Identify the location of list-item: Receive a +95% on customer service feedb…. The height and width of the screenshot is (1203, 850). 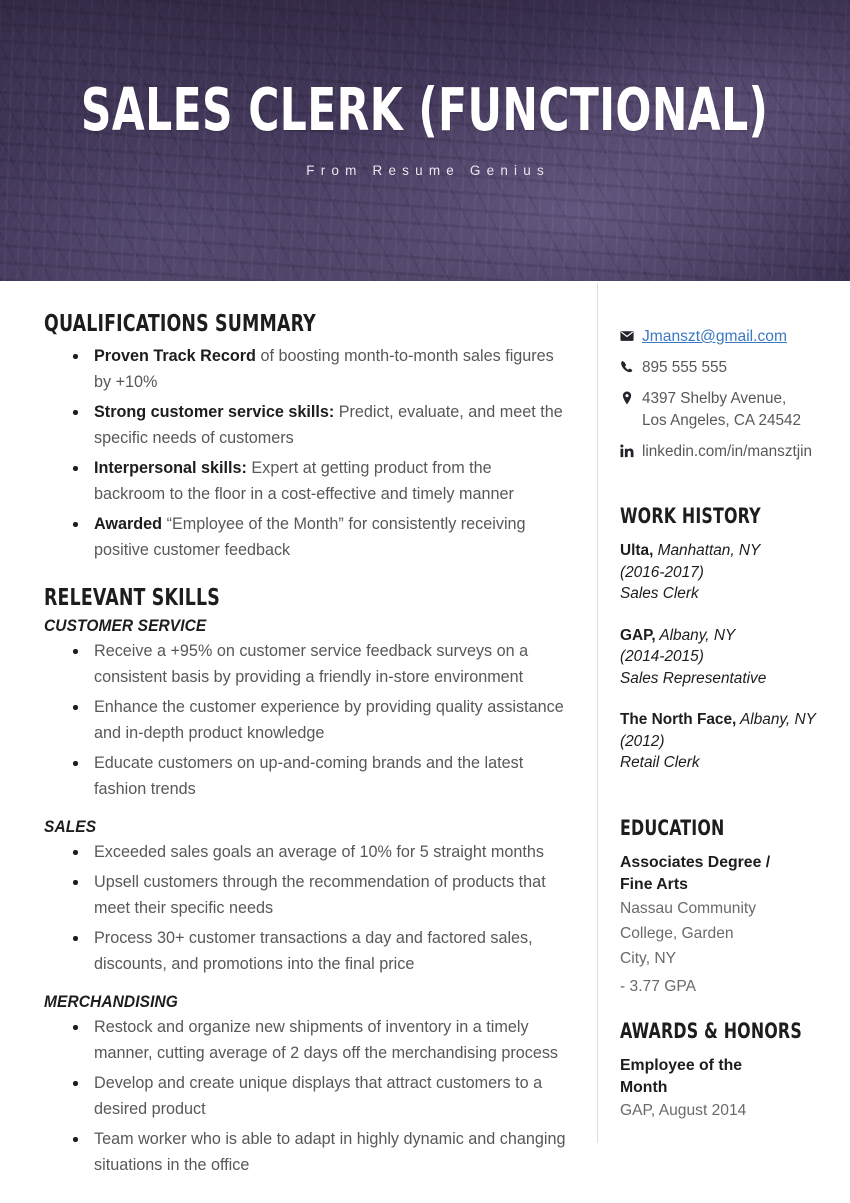
(305, 664).